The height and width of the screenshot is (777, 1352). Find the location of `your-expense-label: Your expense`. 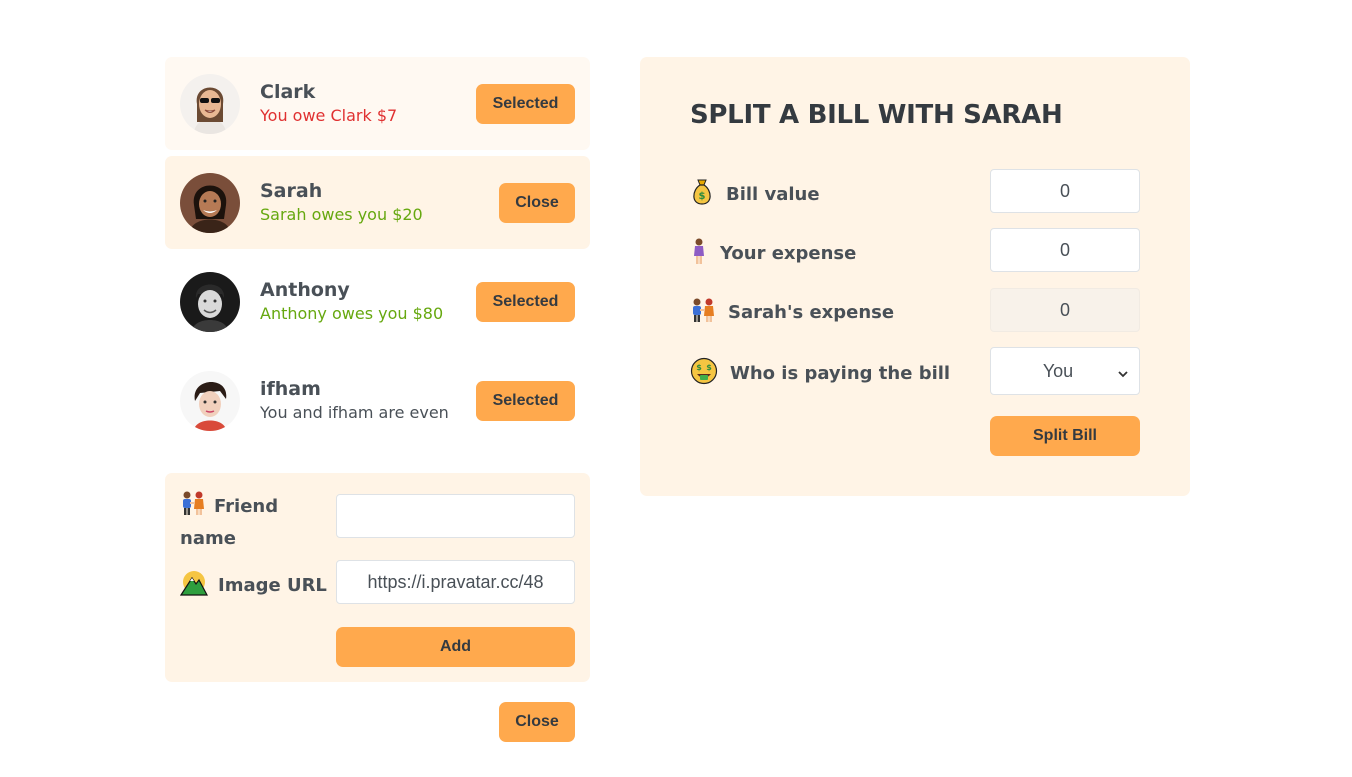

your-expense-label: Your expense is located at coordinates (773, 253).